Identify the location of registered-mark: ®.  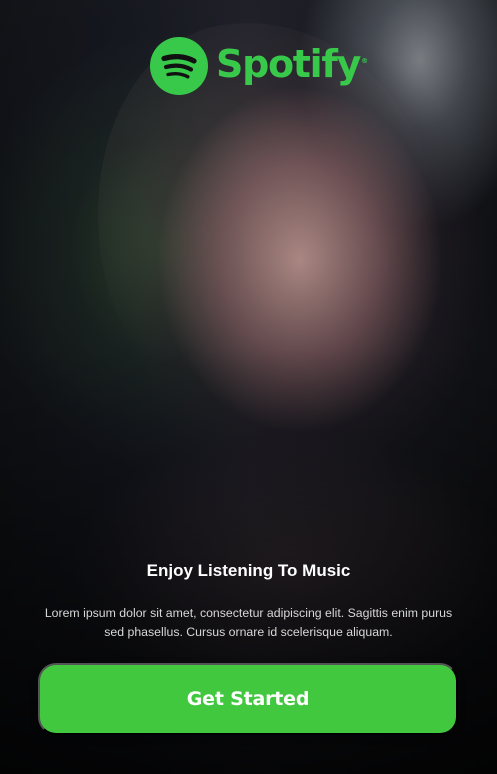
(365, 61).